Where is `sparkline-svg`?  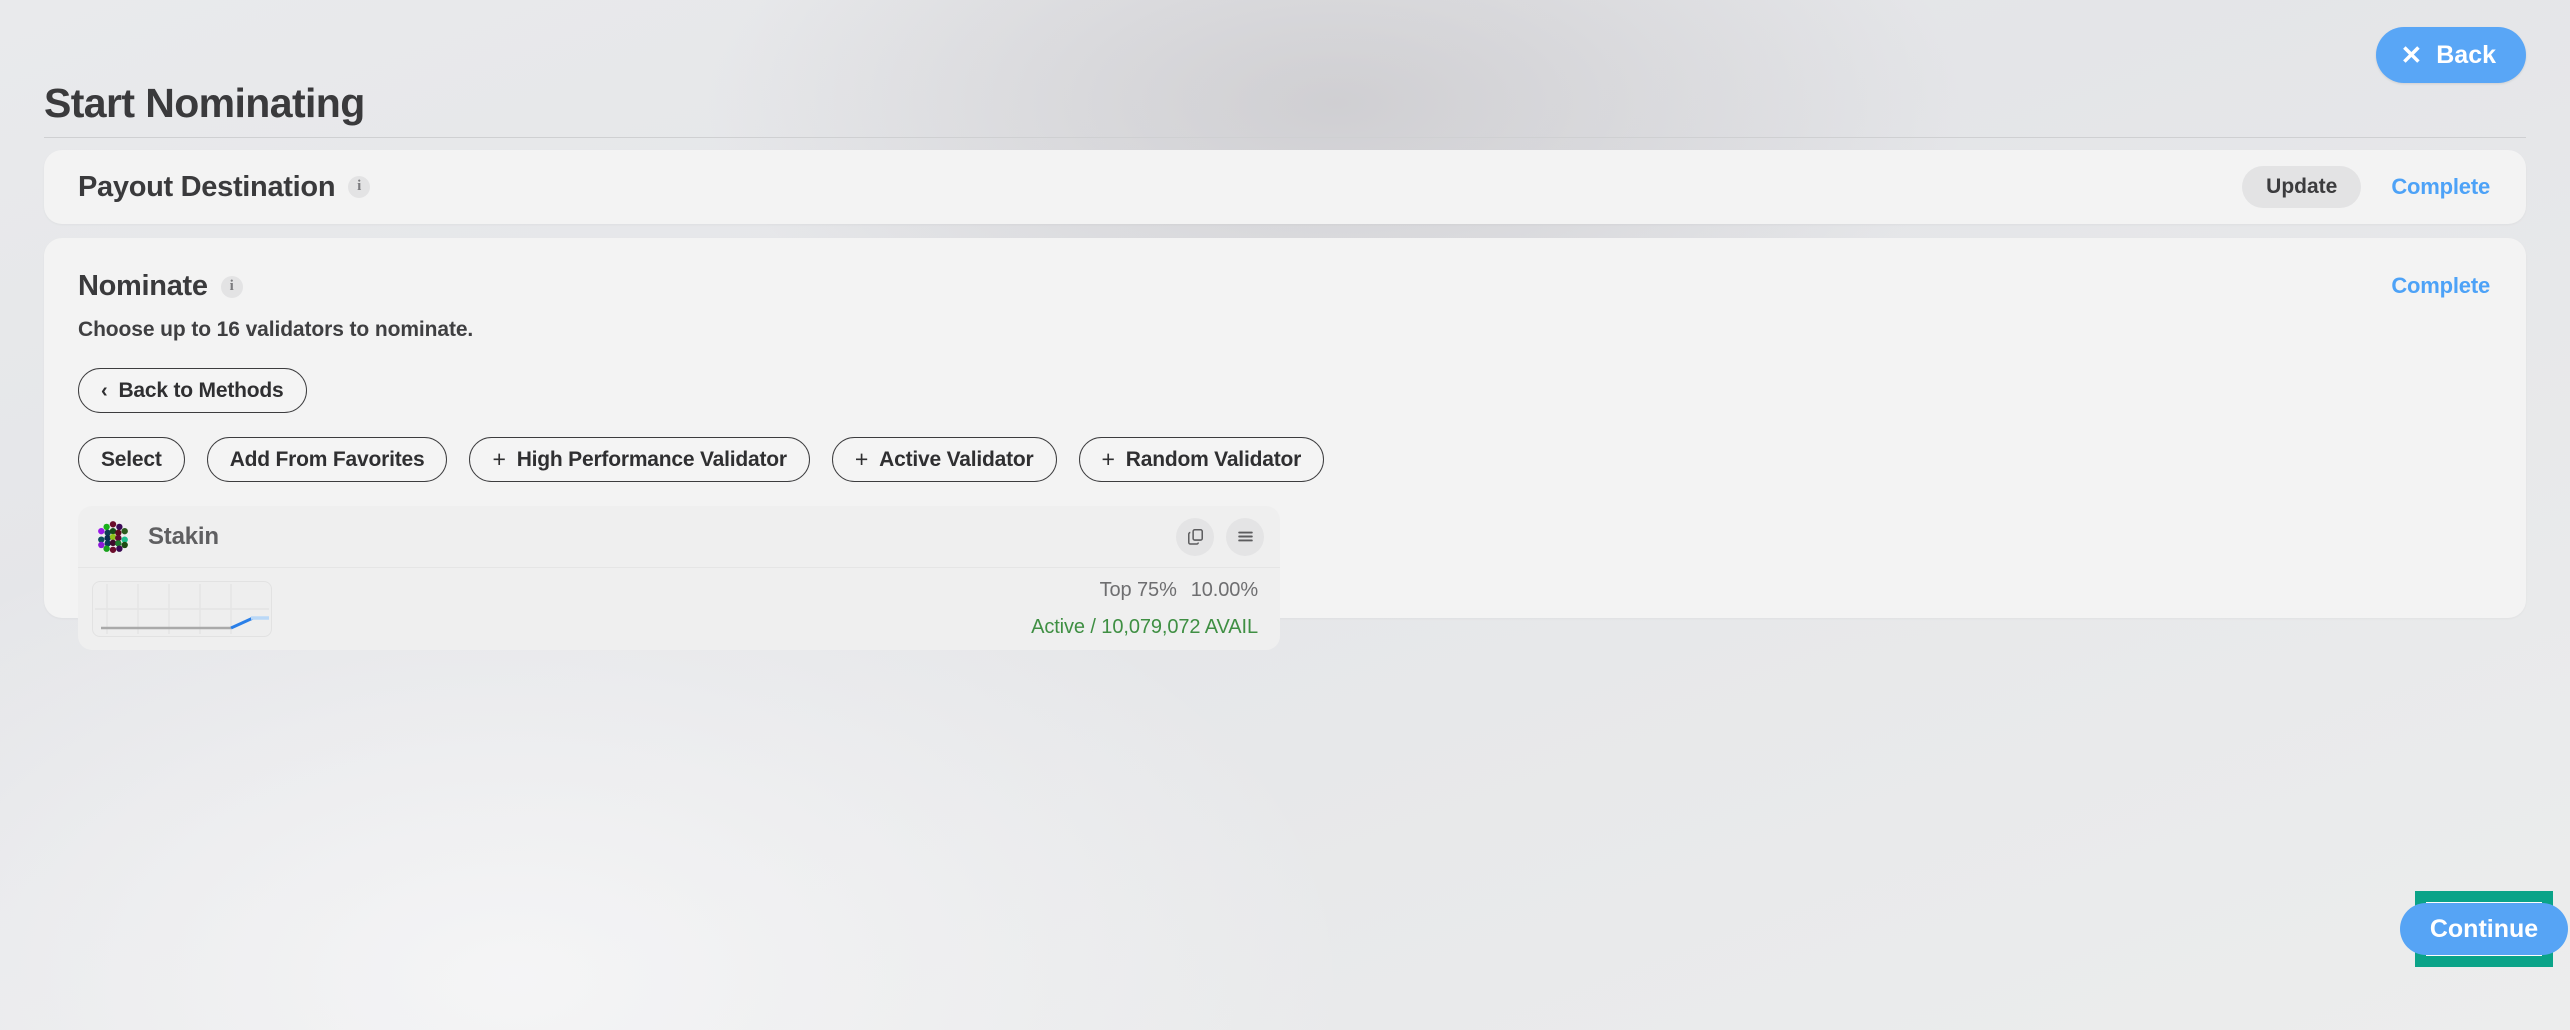 sparkline-svg is located at coordinates (182, 609).